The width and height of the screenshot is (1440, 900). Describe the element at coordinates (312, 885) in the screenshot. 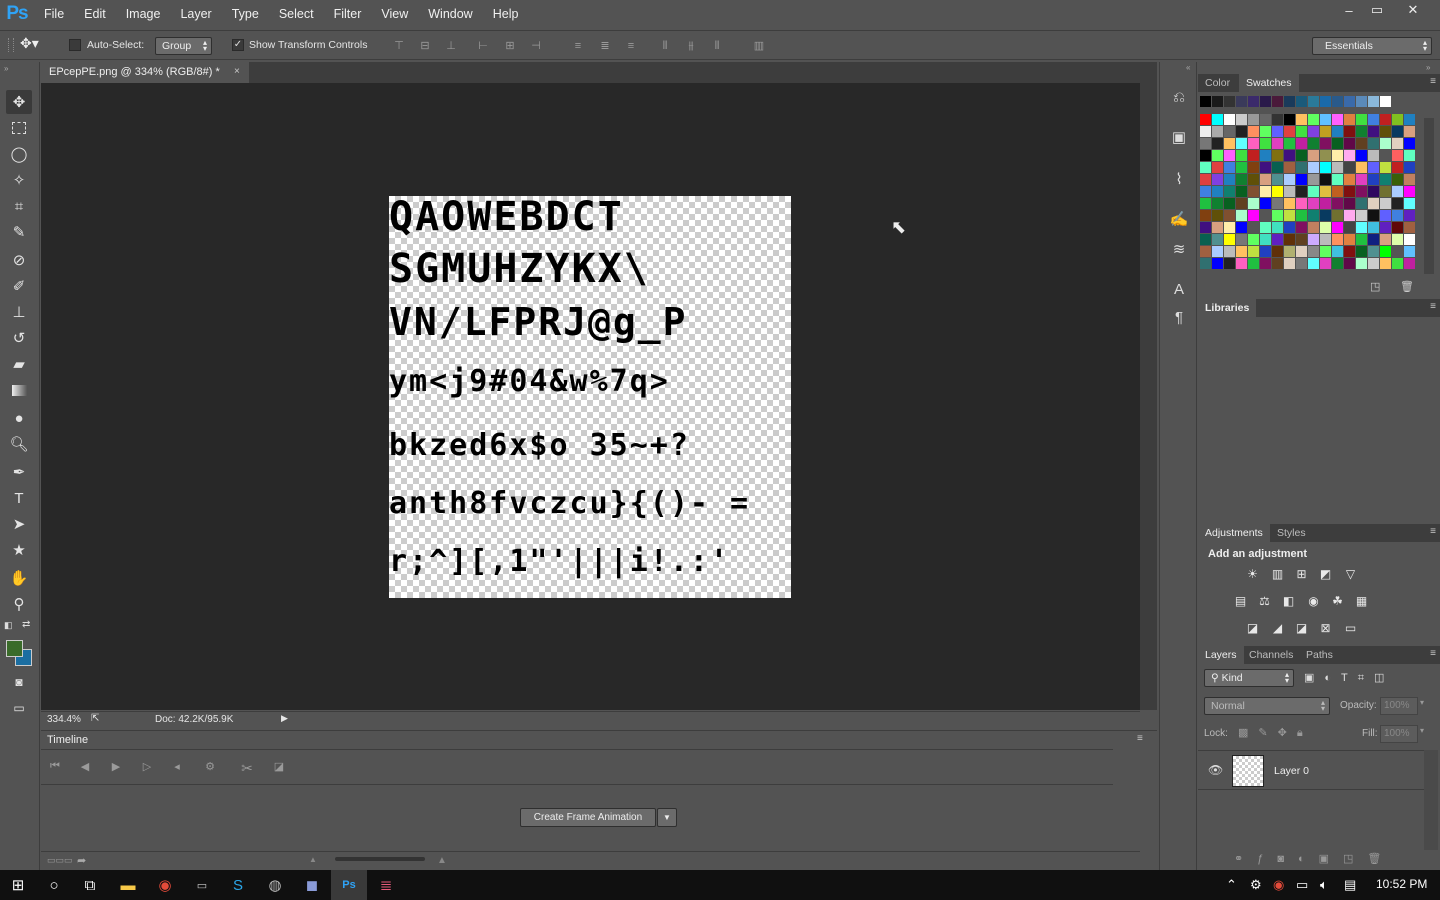

I see `discord-icon: ◼` at that location.